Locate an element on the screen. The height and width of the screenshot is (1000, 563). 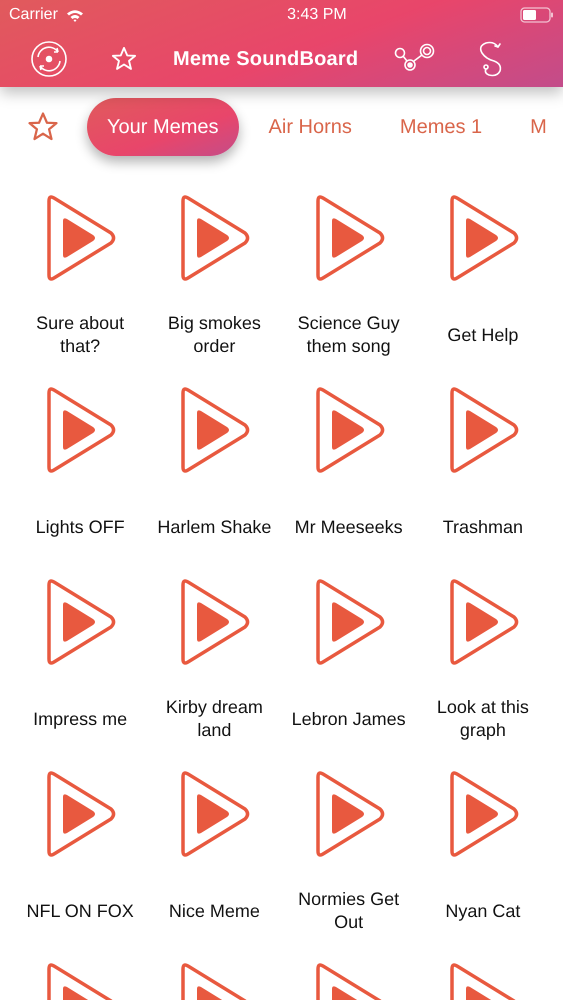
sound-label: Nyan Cat is located at coordinates (483, 911).